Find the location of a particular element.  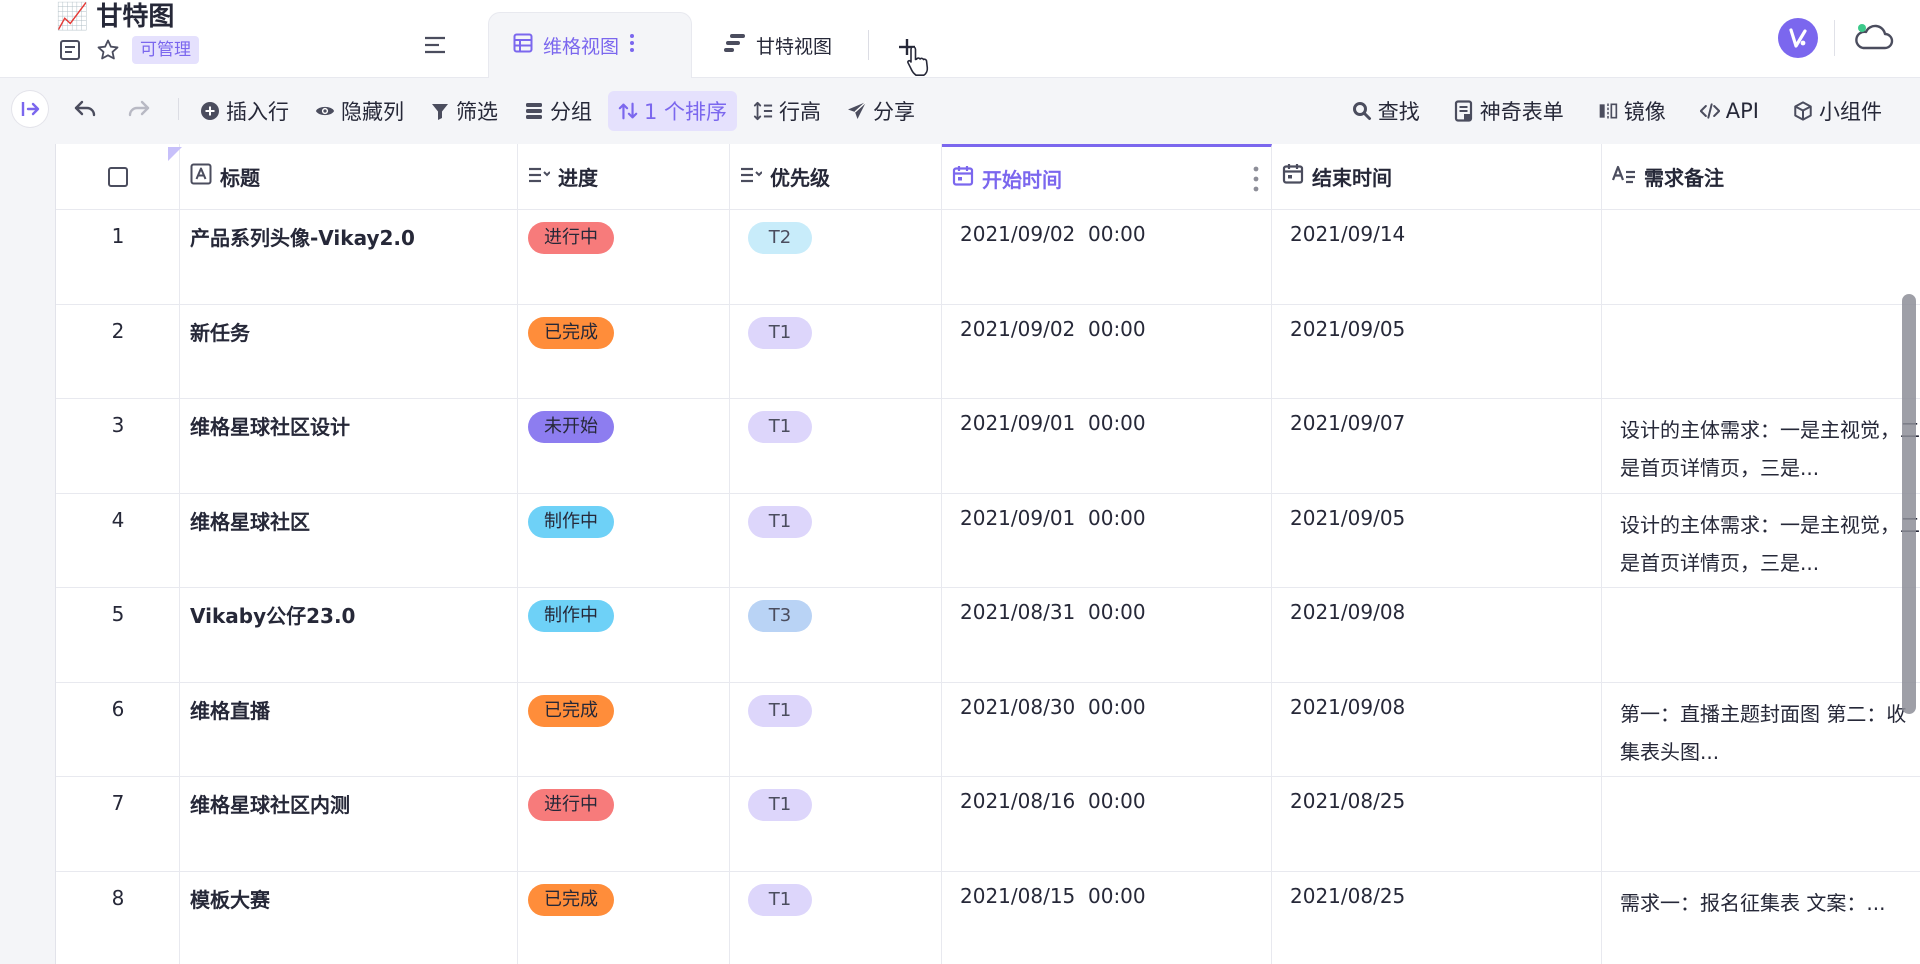

row-number-cell: 3 is located at coordinates (118, 446).